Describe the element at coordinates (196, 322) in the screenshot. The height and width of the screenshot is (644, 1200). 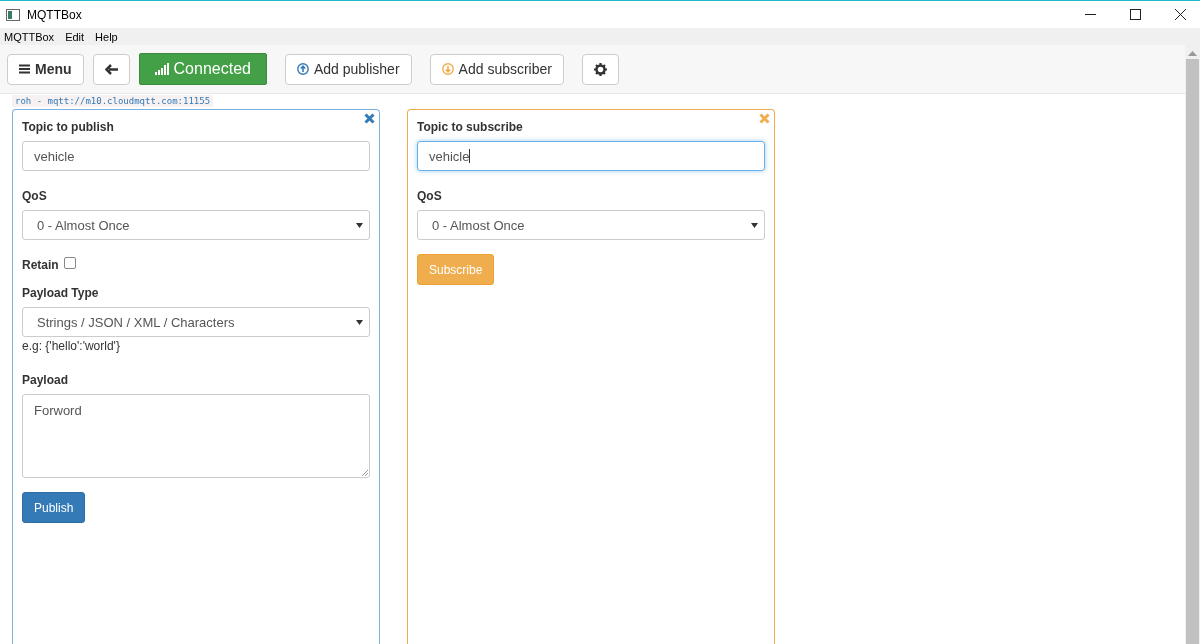
I see `dropdown: Strings / JSON / XML / Characters` at that location.